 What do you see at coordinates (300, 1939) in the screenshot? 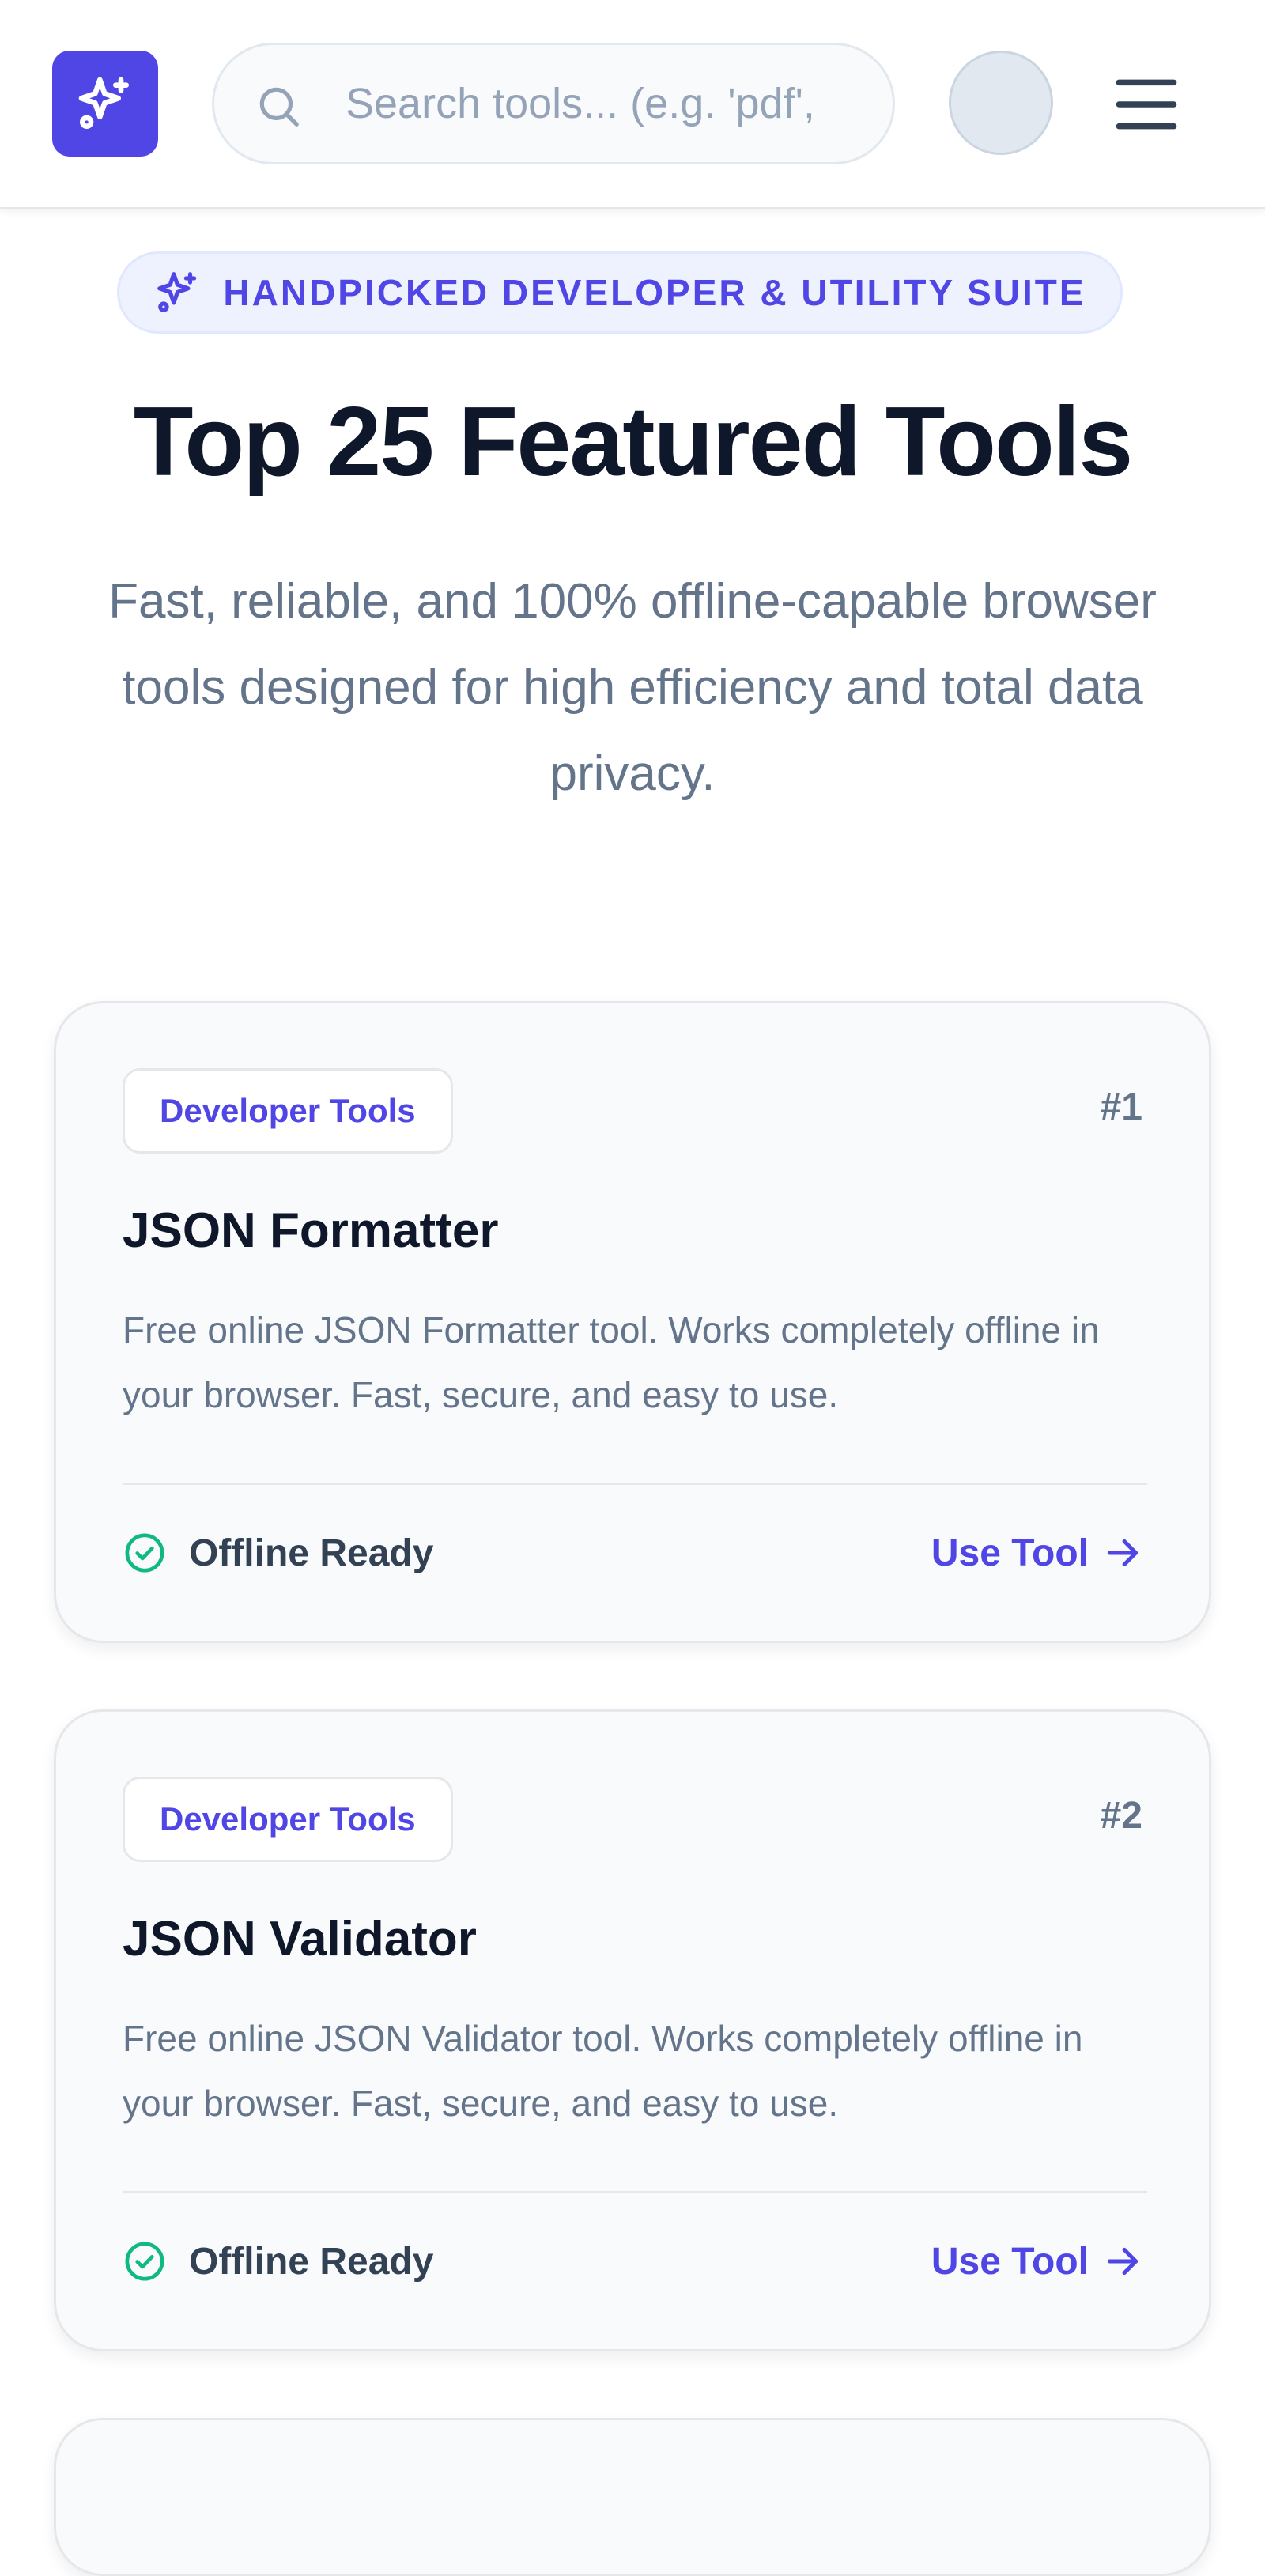
I see `tool-name: JSON Validator` at bounding box center [300, 1939].